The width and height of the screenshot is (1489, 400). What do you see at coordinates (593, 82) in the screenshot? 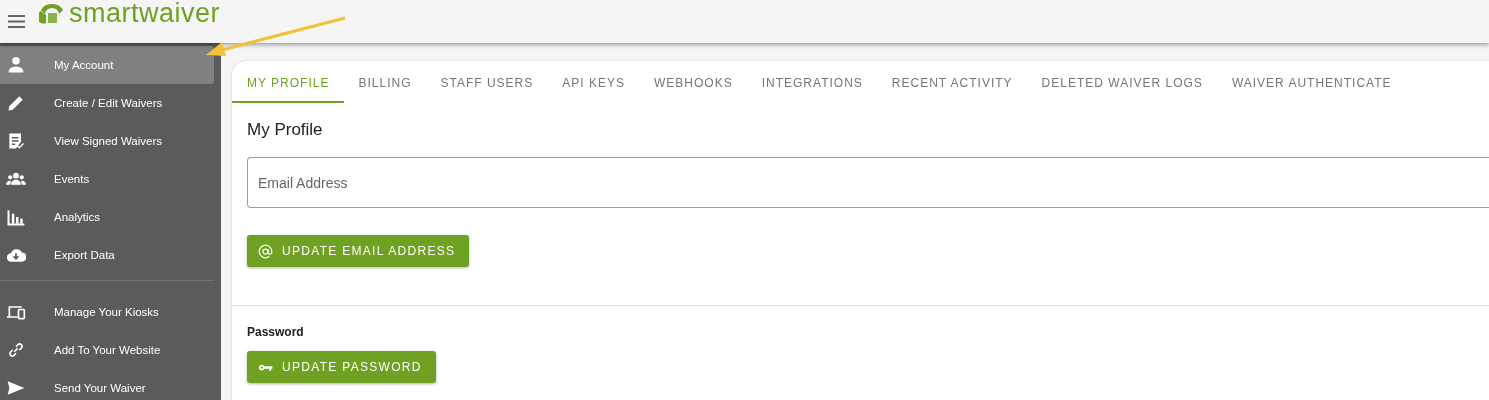
I see `tab: API KEYS` at bounding box center [593, 82].